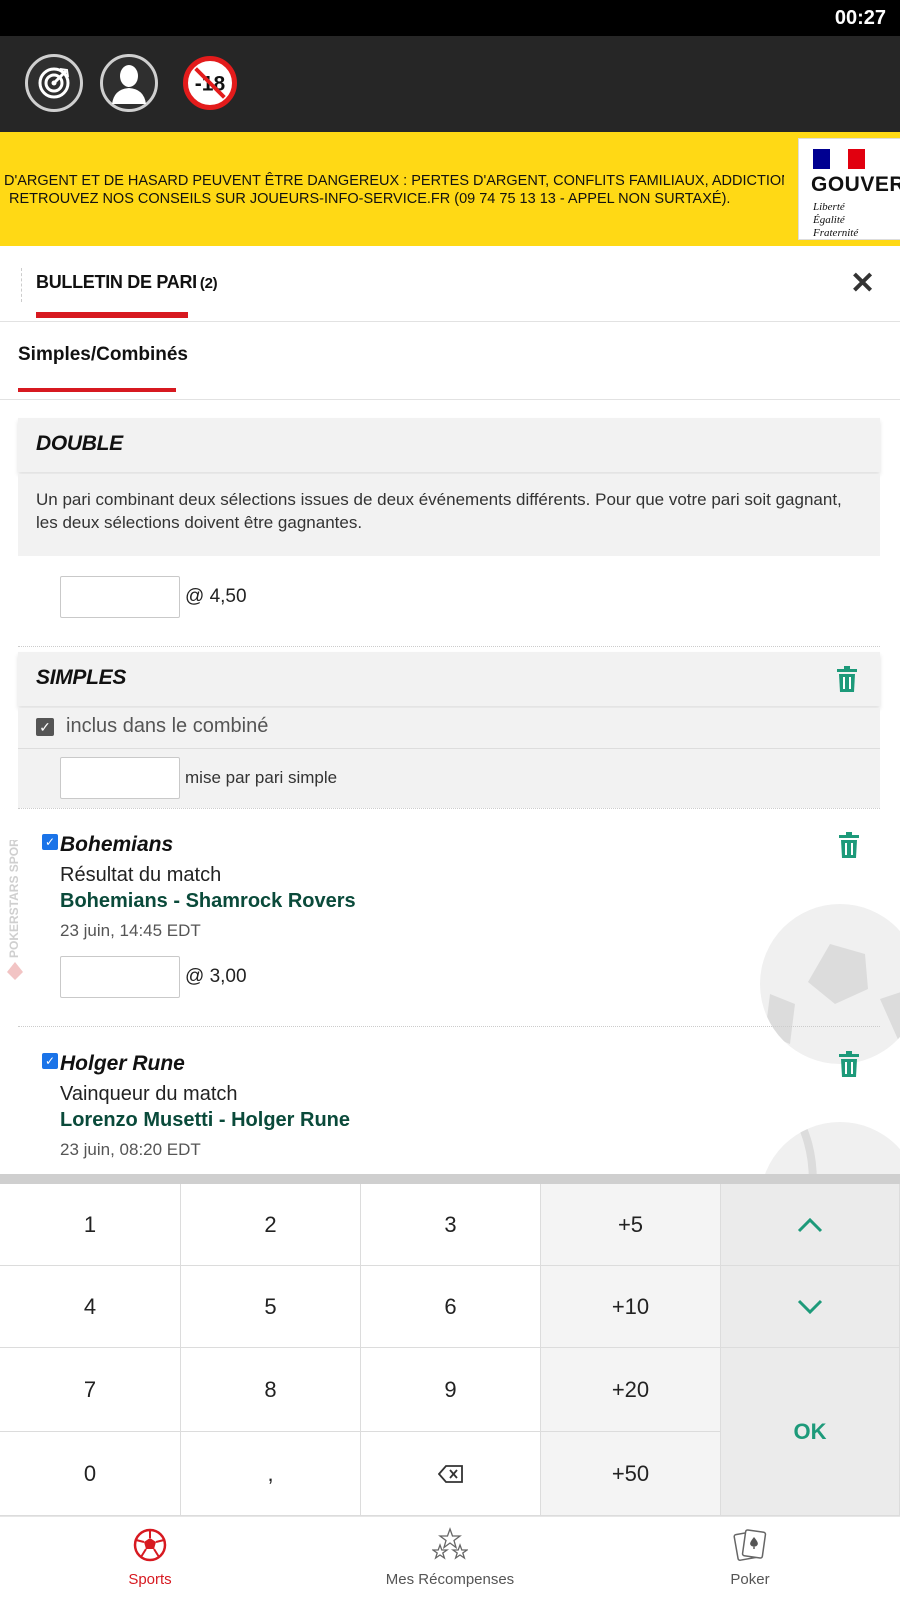  I want to click on key-backspace, so click(451, 1474).